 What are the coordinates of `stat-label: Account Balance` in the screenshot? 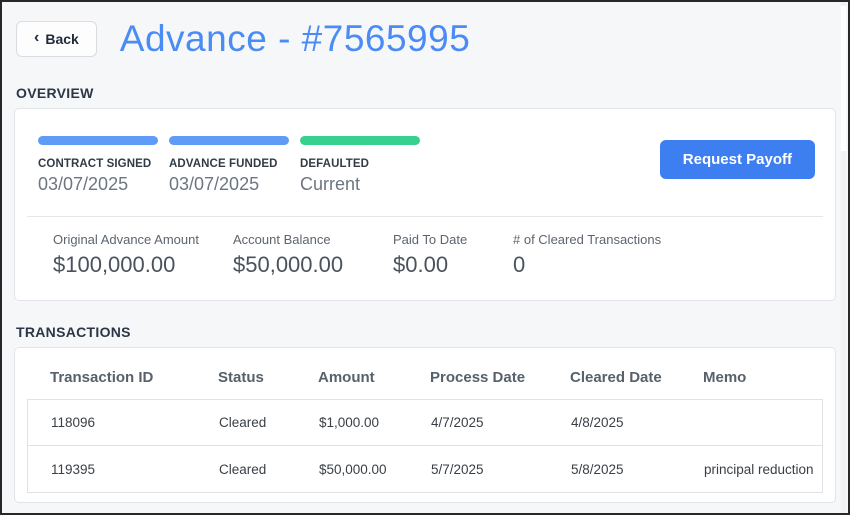 It's located at (282, 239).